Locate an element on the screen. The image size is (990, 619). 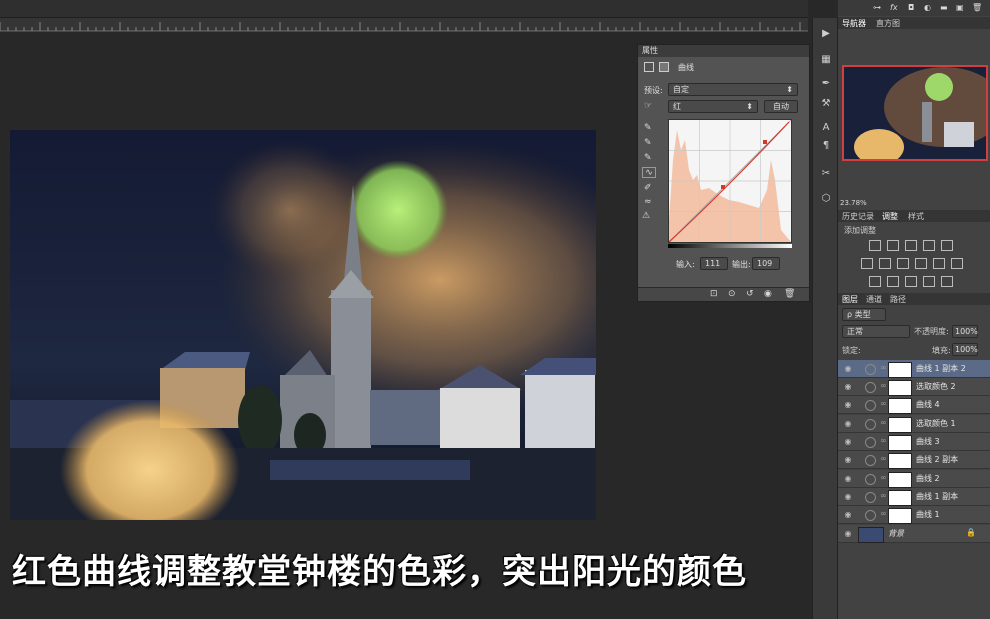
mask-add-icon: ◘ is located at coordinates (911, 7).